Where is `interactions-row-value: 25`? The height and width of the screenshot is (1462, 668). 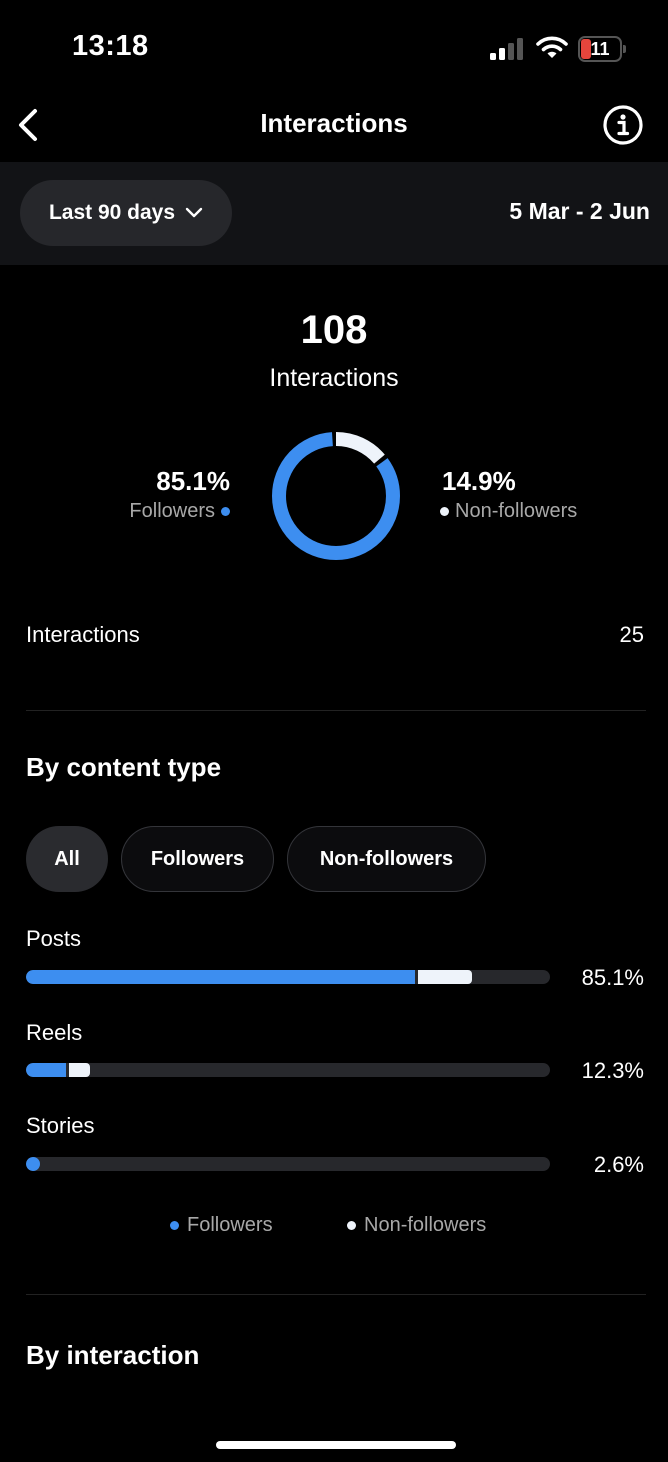
interactions-row-value: 25 is located at coordinates (631, 634).